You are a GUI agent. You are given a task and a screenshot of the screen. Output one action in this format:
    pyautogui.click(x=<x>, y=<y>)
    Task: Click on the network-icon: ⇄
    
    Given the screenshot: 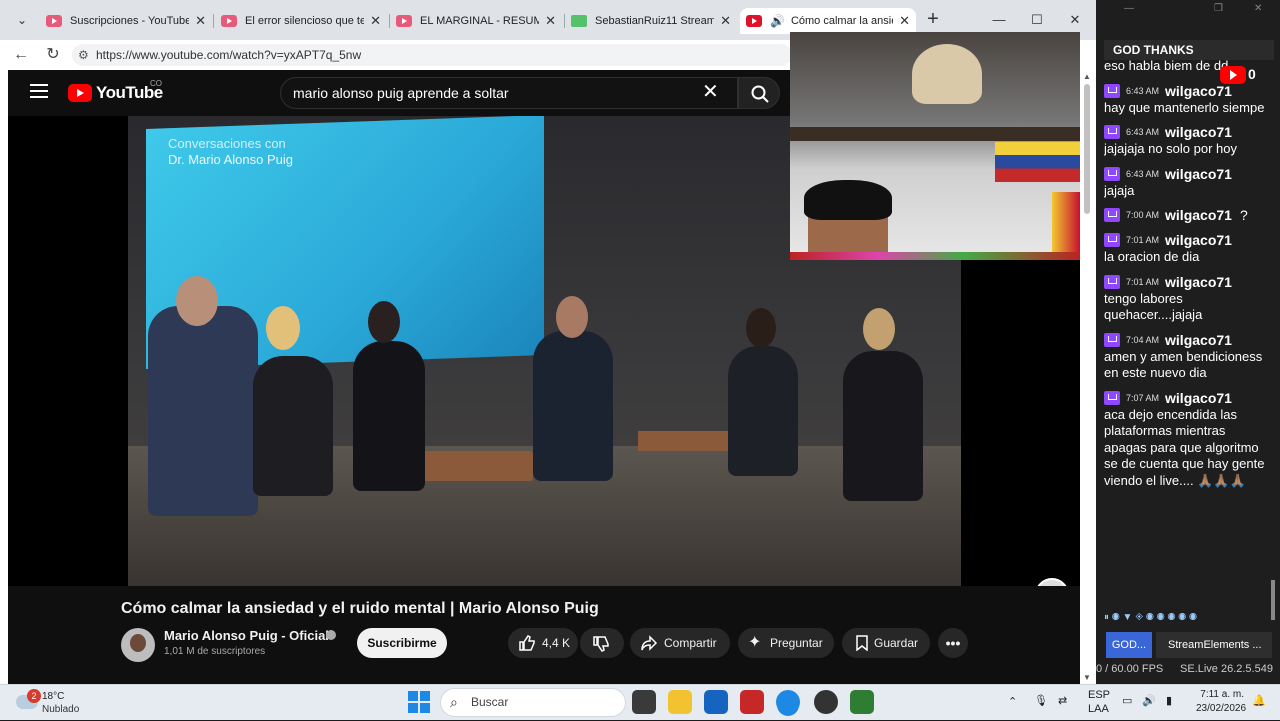 What is the action you would take?
    pyautogui.click(x=1062, y=700)
    